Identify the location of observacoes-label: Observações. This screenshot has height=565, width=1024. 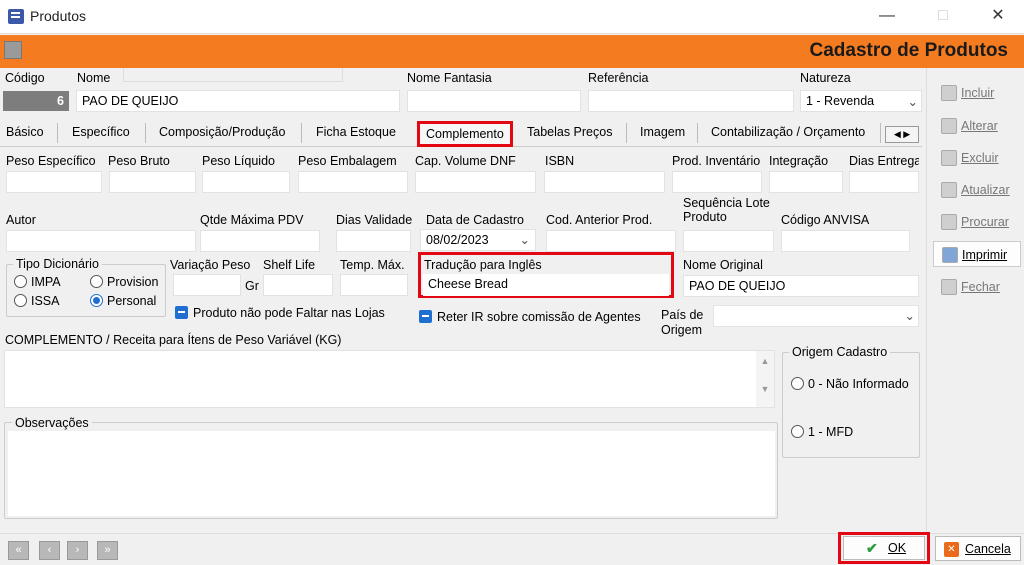
(52, 423).